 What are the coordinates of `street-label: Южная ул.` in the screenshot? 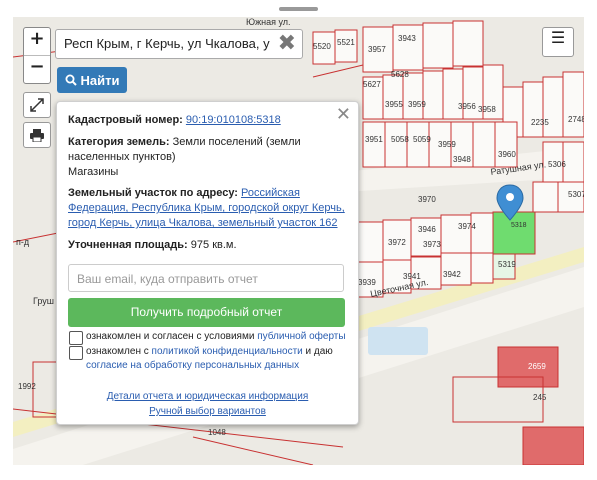 It's located at (268, 22).